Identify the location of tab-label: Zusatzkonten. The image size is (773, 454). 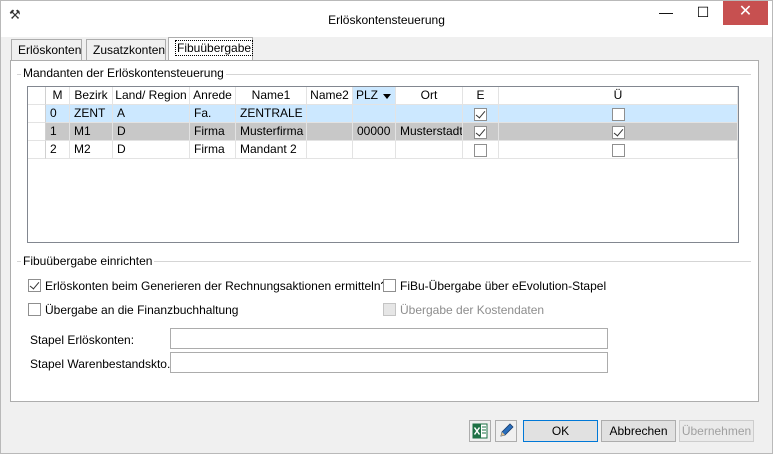
(129, 50).